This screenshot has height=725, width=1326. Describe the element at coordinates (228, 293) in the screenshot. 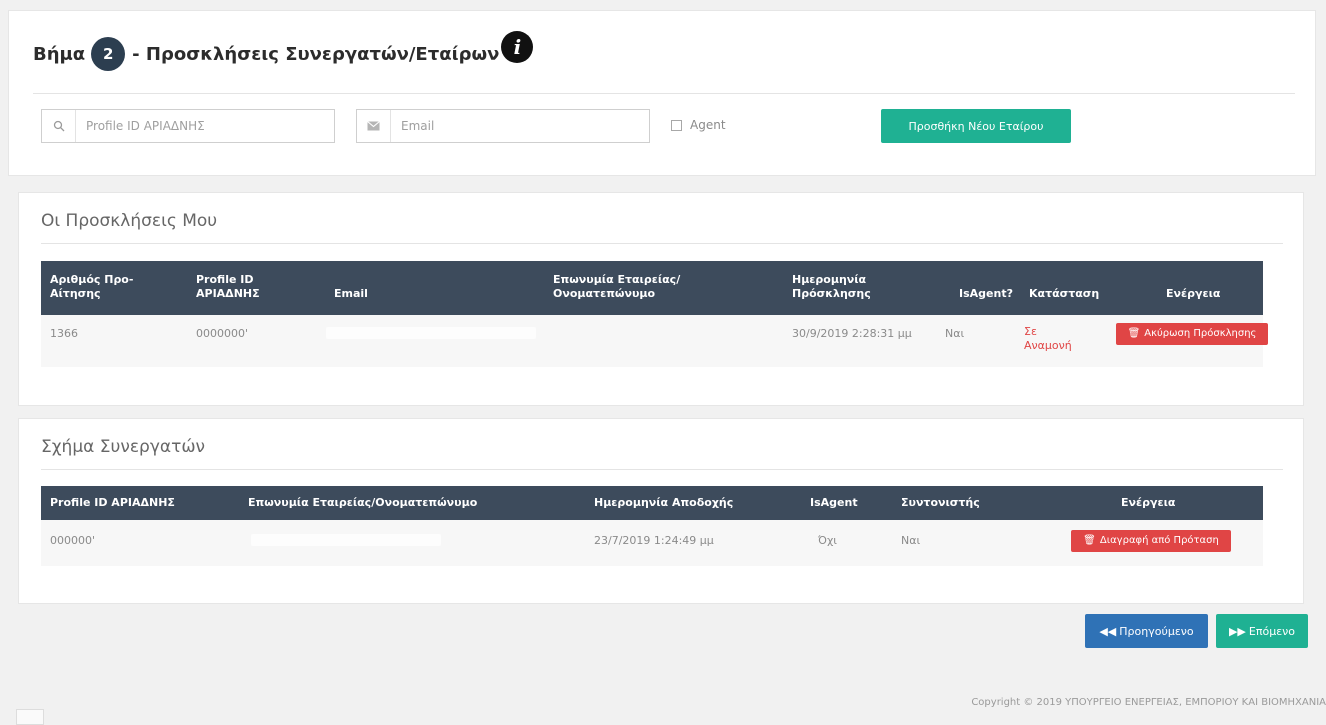

I see `col-profile-header-line2: ΑΡΙΑΔΝΗΣ` at that location.